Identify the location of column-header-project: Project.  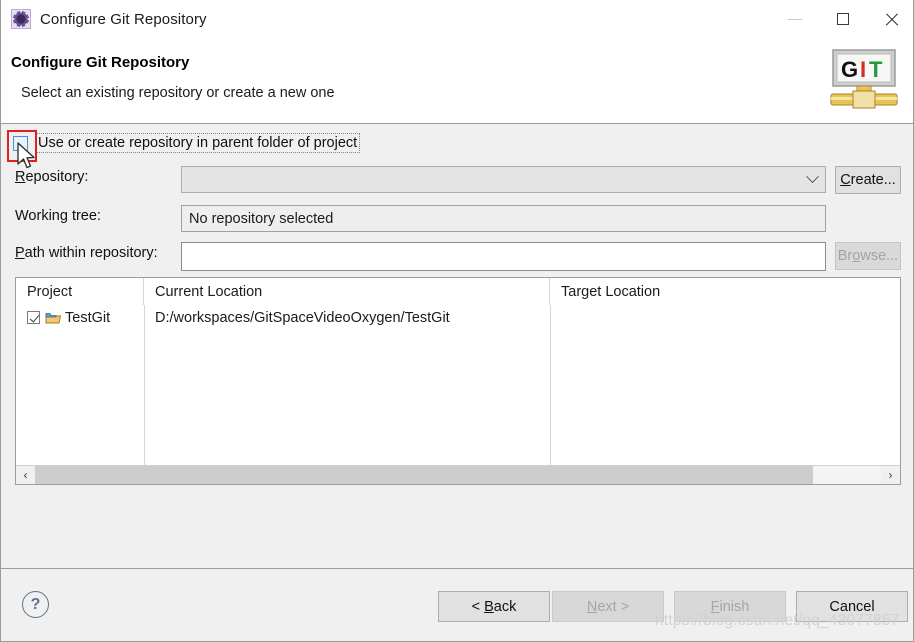
(80, 291).